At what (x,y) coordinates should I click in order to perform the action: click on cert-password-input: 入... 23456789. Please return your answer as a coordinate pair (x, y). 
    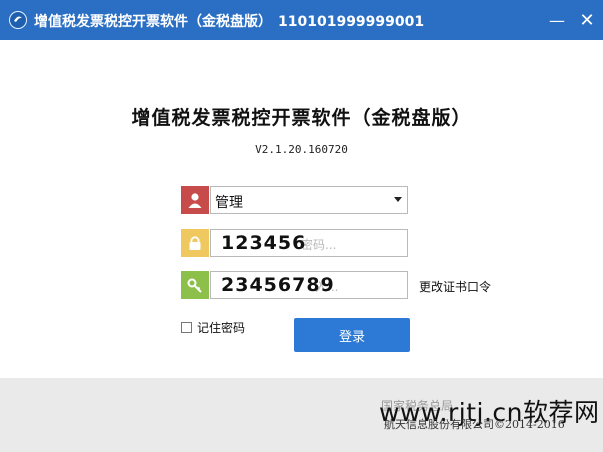
    Looking at the image, I should click on (309, 285).